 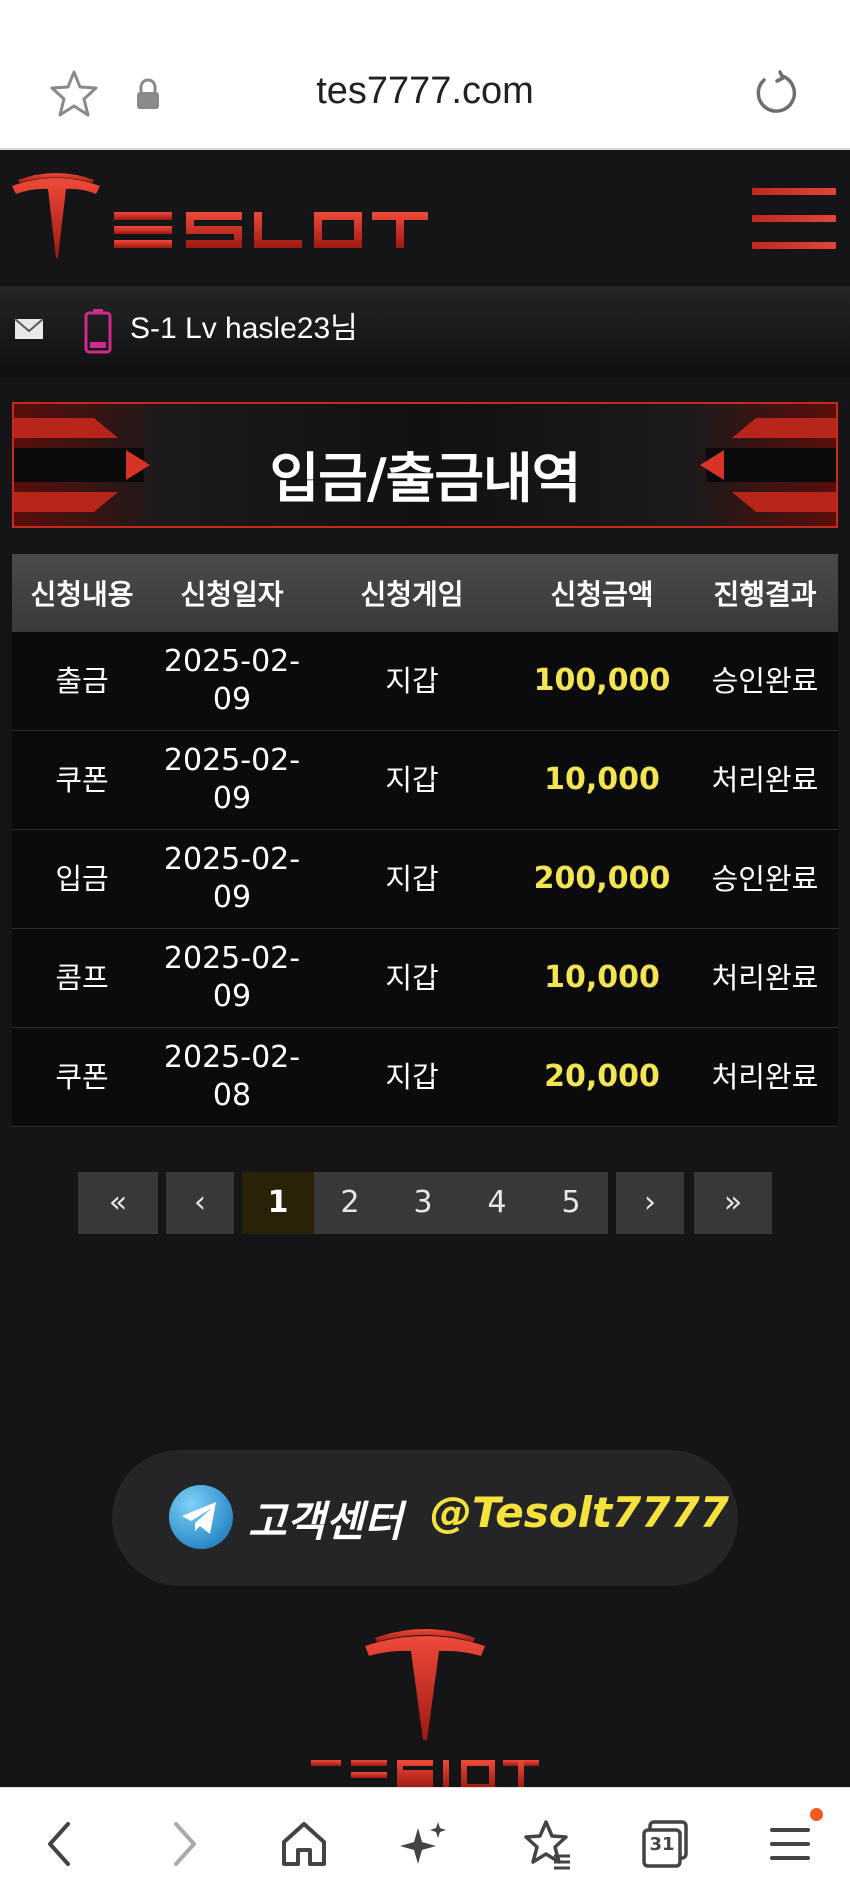 What do you see at coordinates (220, 218) in the screenshot?
I see `teslot-logo` at bounding box center [220, 218].